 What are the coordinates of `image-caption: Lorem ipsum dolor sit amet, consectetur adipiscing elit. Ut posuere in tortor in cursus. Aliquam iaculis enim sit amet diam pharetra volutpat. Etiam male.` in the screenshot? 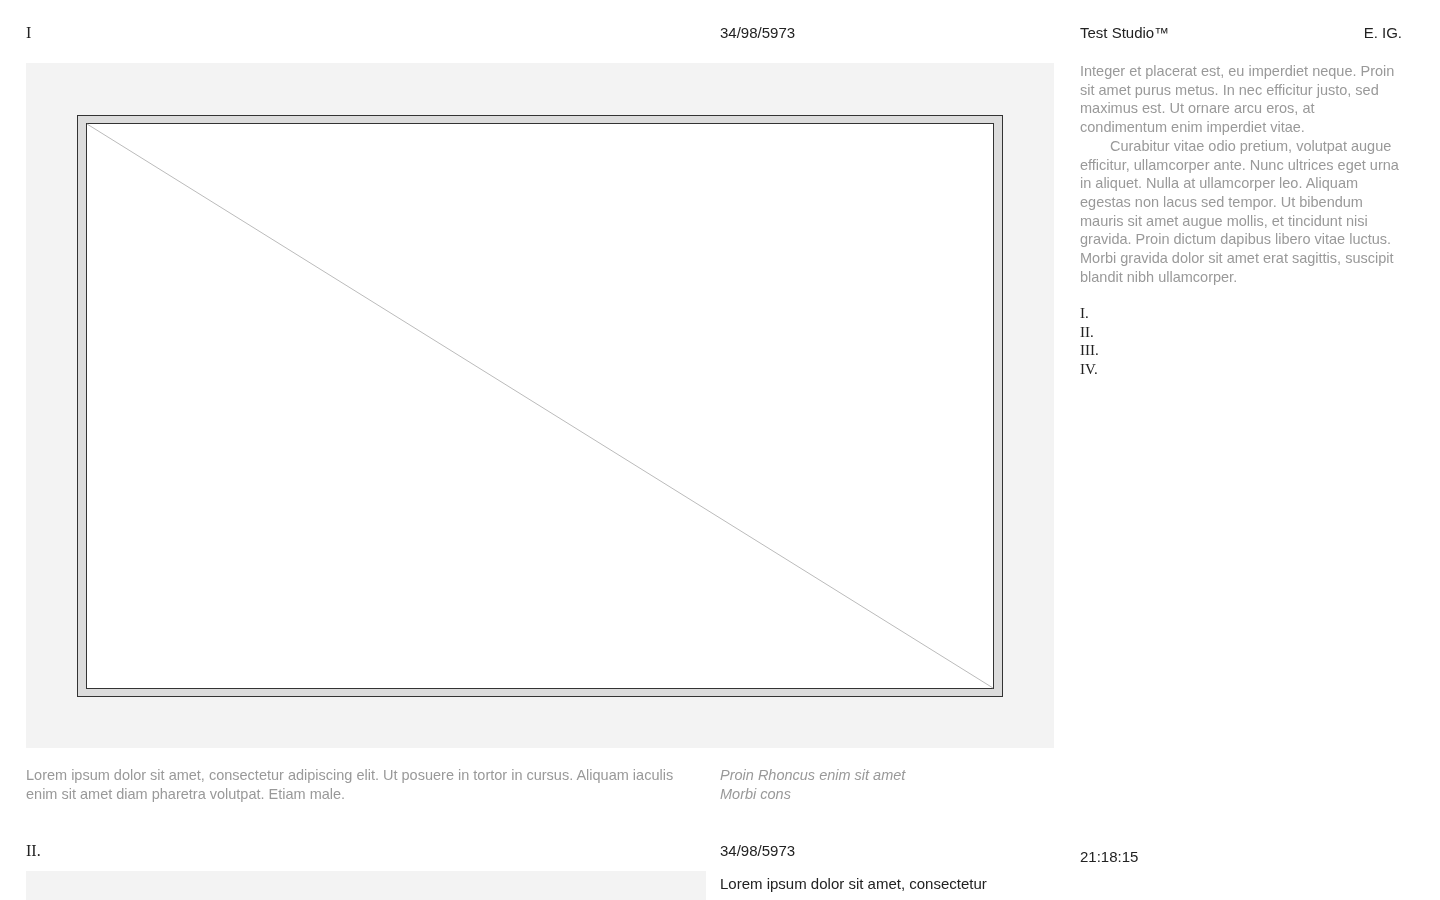 It's located at (350, 785).